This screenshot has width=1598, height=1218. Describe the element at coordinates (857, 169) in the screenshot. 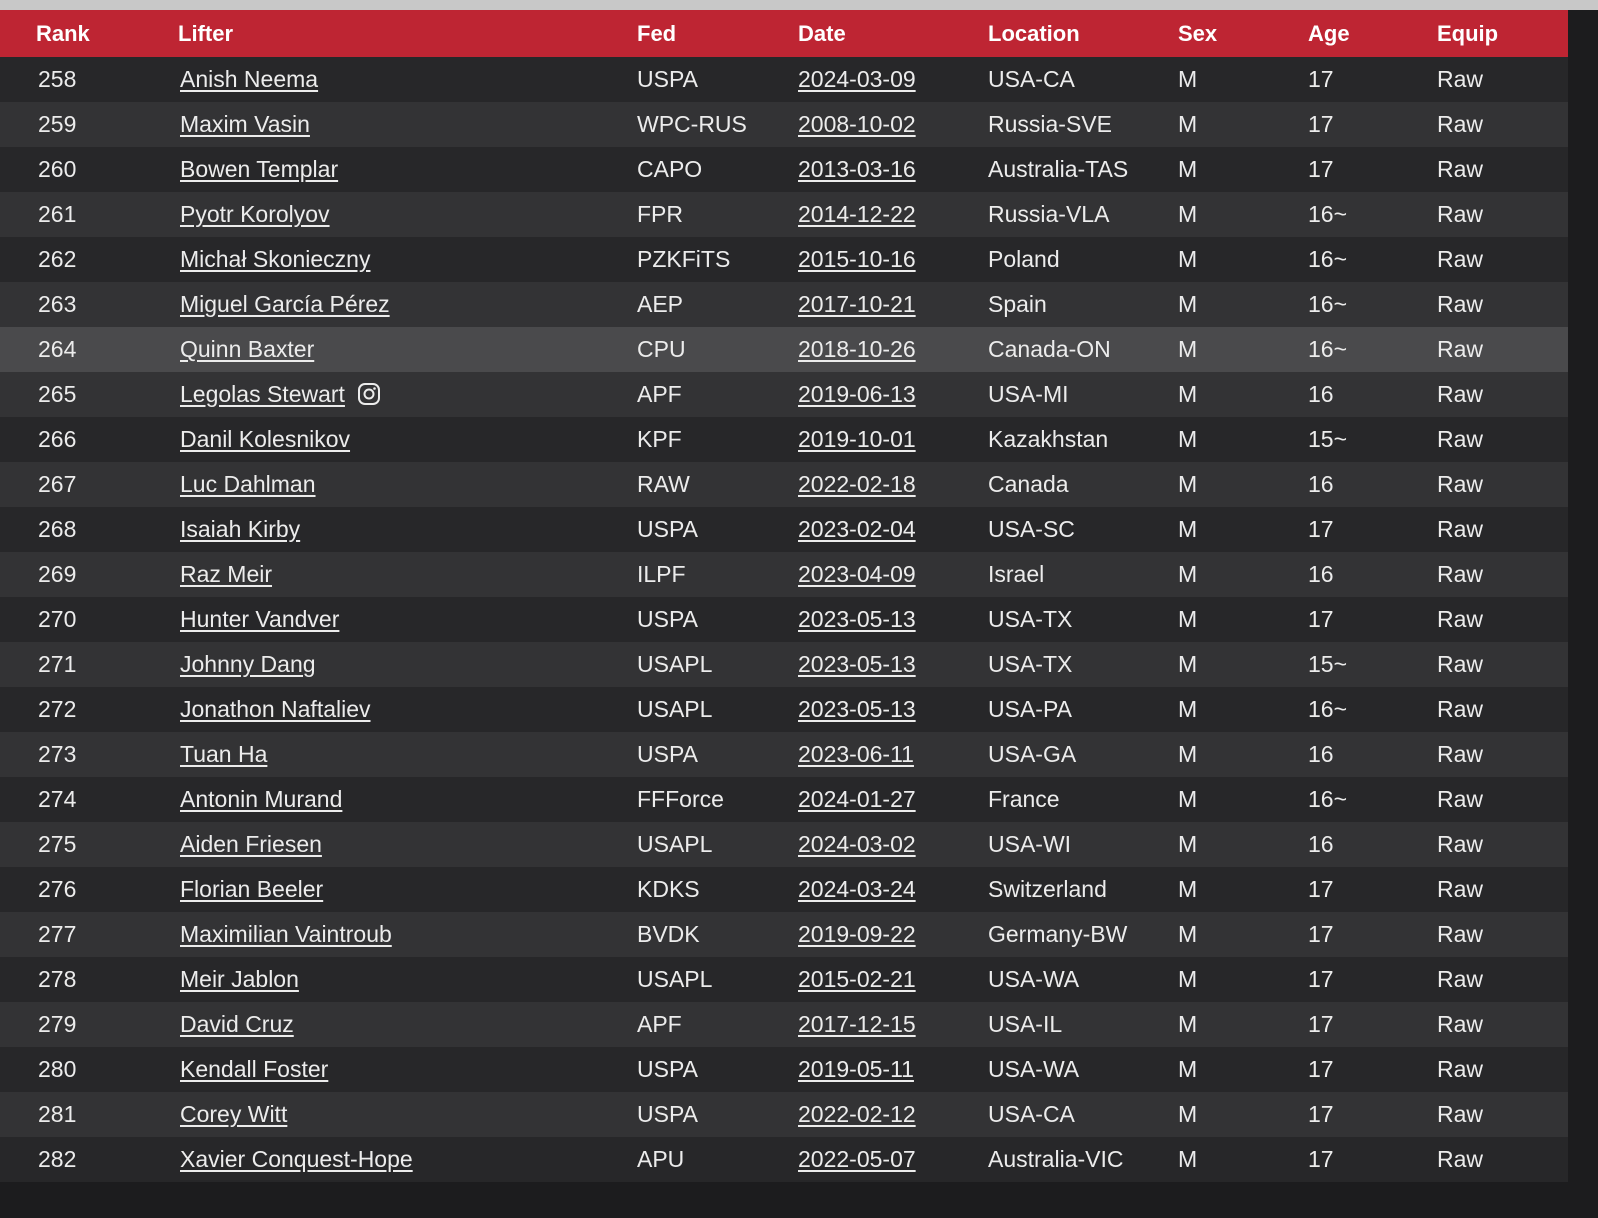

I see `date-cell-link: 2013-03-16` at that location.